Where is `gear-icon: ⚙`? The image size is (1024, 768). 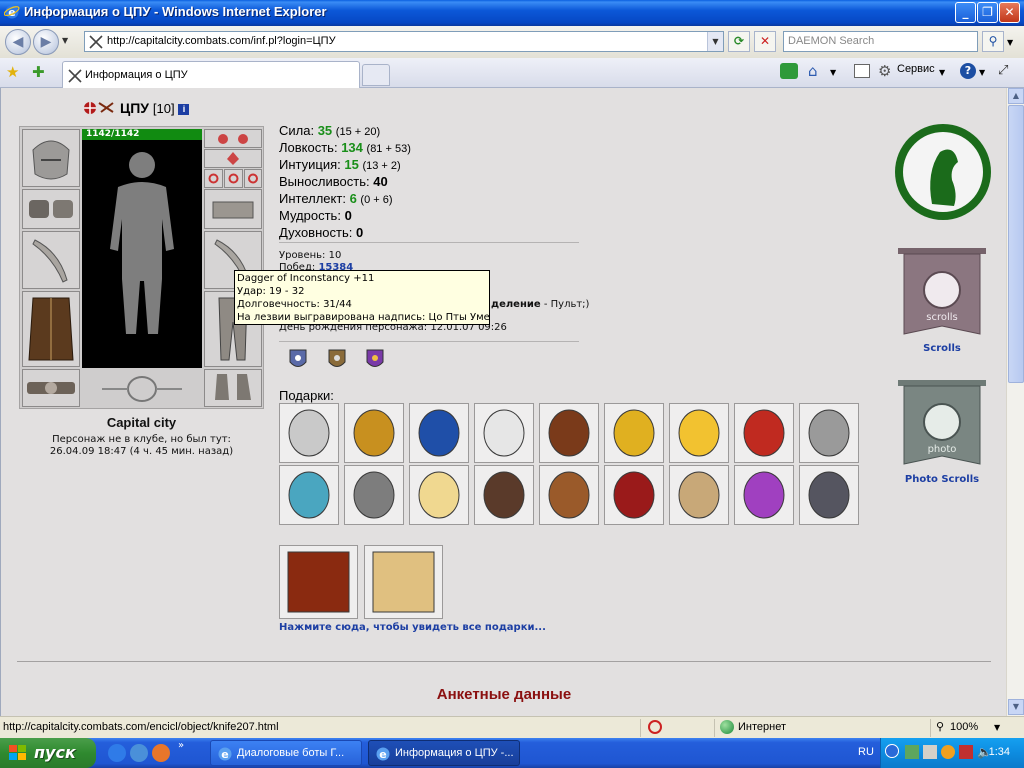
gear-icon: ⚙ is located at coordinates (884, 71).